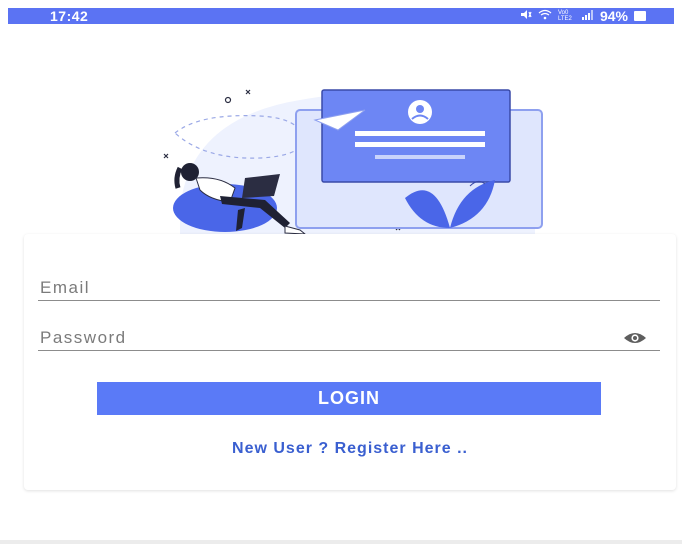 This screenshot has height=544, width=682. Describe the element at coordinates (635, 338) in the screenshot. I see `eye-icon` at that location.